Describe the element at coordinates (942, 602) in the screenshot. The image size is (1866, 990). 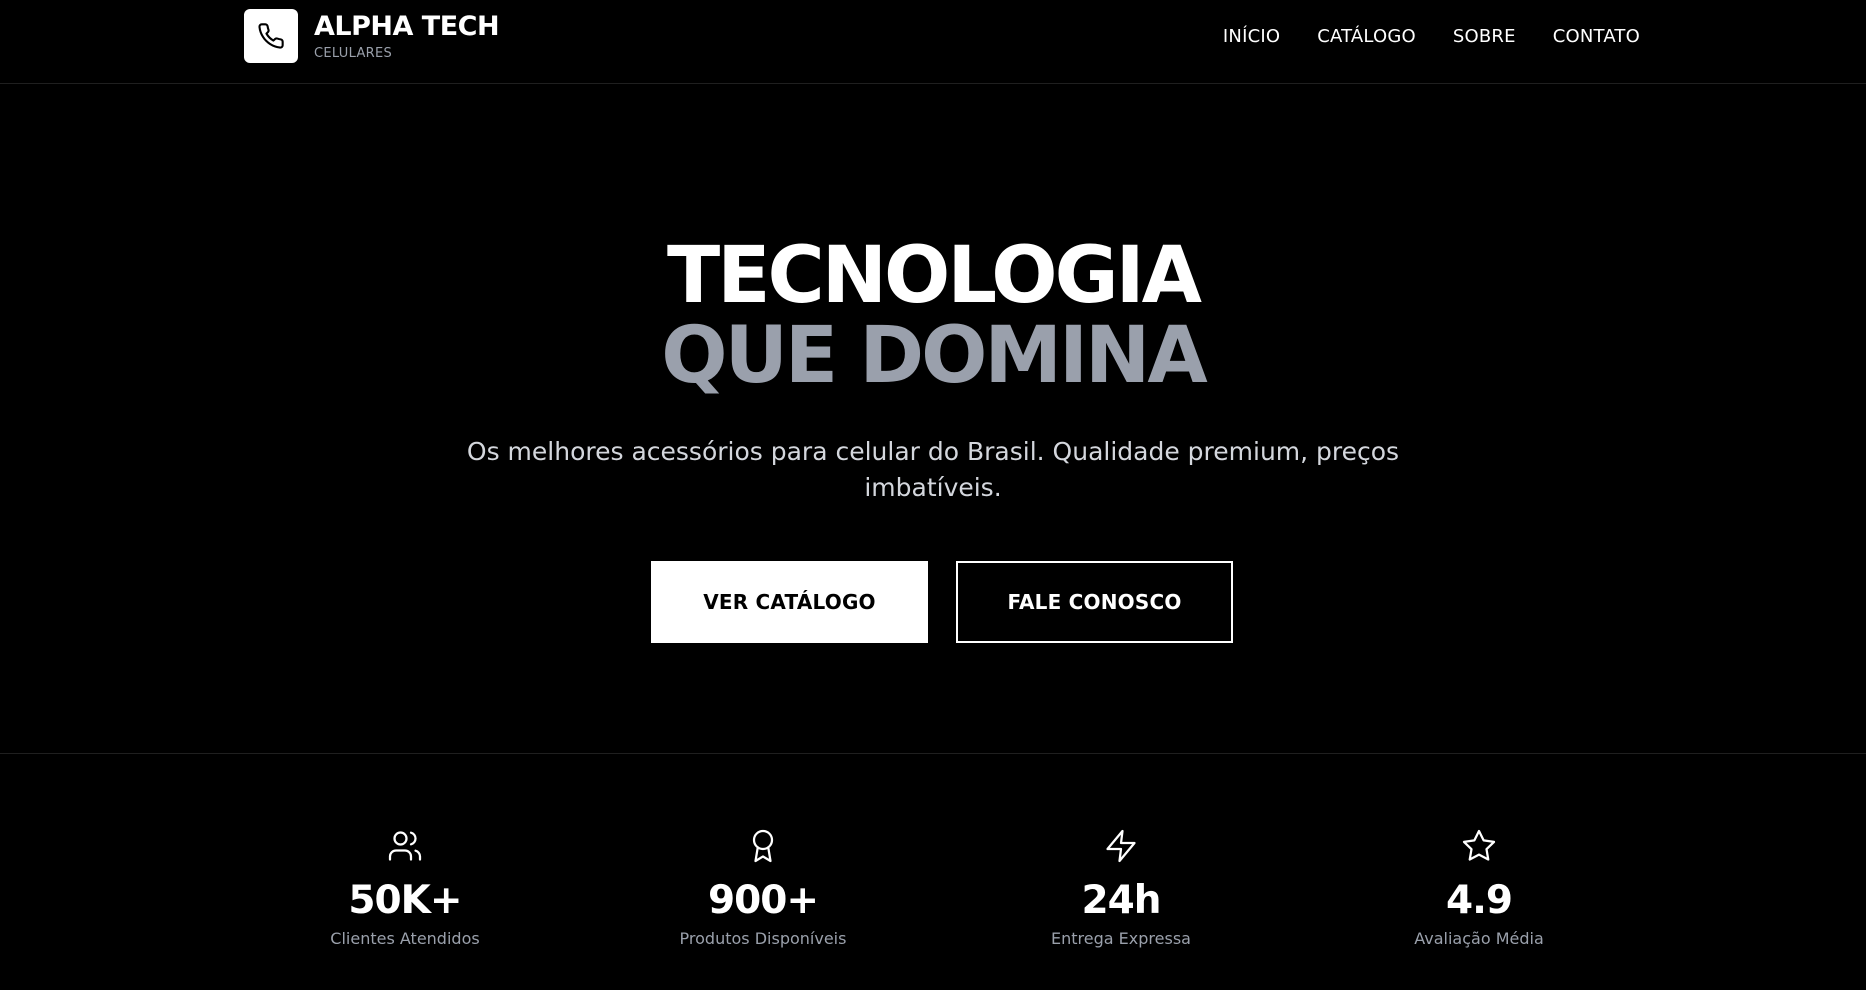
I see `hero-actions: VER CATÁLOGO FALE CONOSCO` at that location.